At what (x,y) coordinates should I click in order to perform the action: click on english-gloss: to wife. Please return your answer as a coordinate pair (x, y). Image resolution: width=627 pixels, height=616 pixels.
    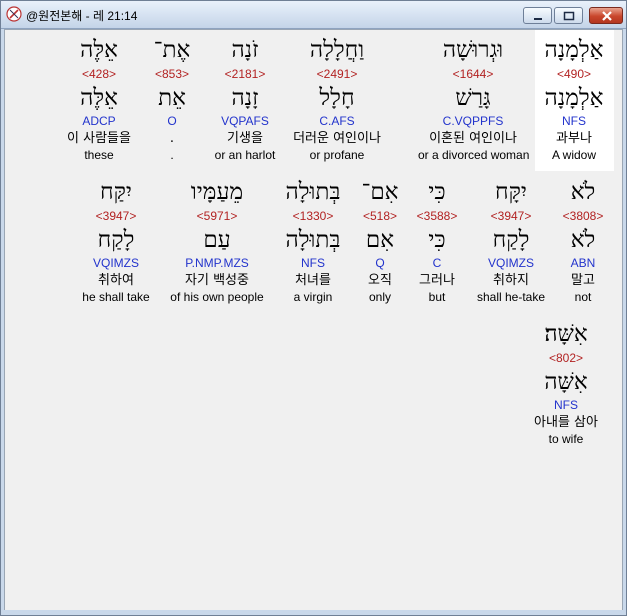
    Looking at the image, I should click on (566, 439).